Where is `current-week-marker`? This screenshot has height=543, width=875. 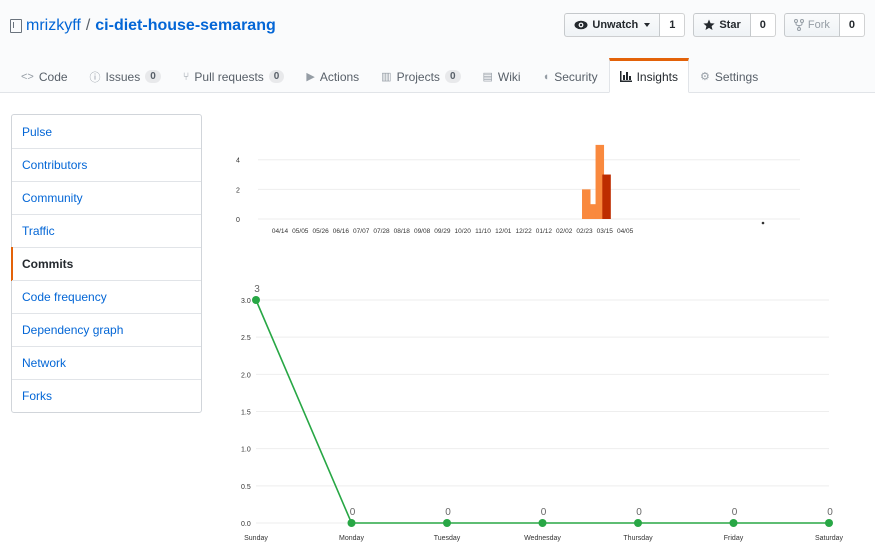 current-week-marker is located at coordinates (763, 223).